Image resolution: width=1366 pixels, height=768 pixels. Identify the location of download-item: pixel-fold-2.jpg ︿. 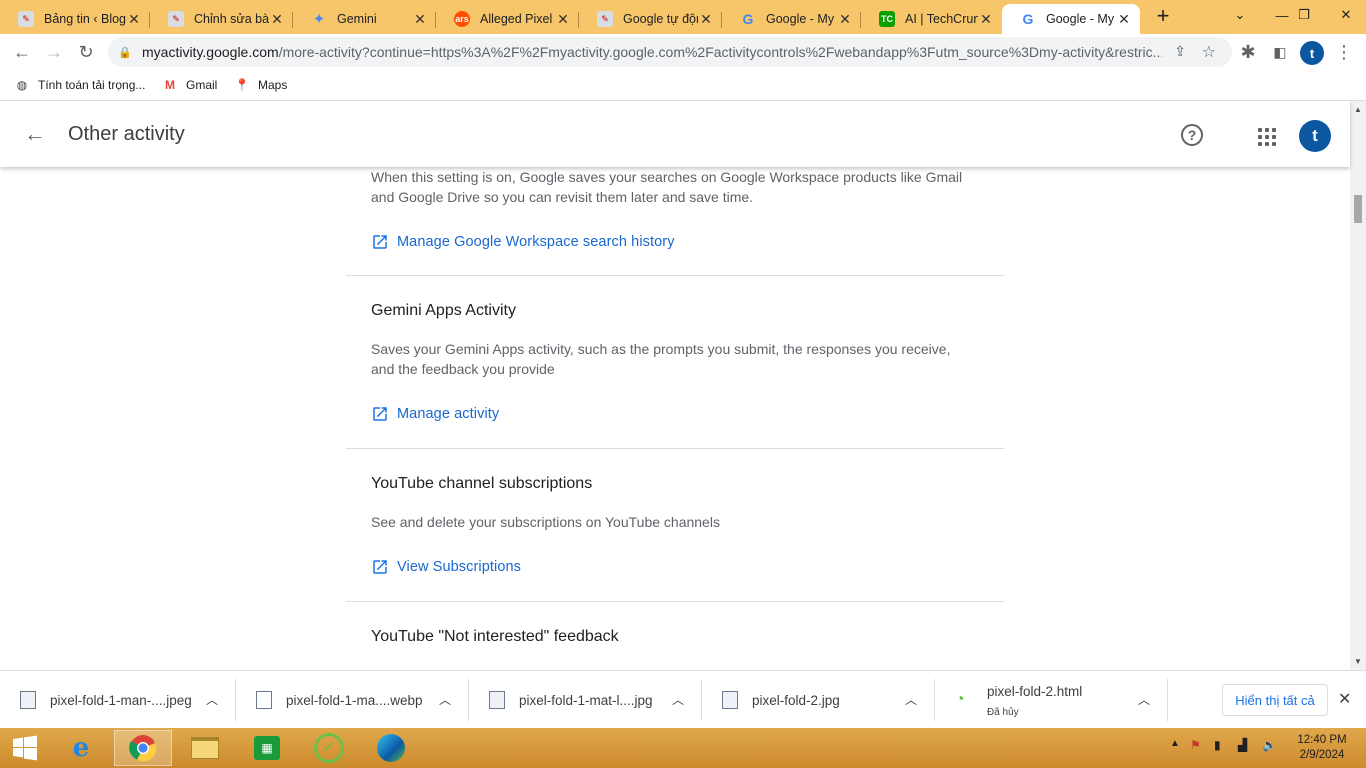
(818, 700).